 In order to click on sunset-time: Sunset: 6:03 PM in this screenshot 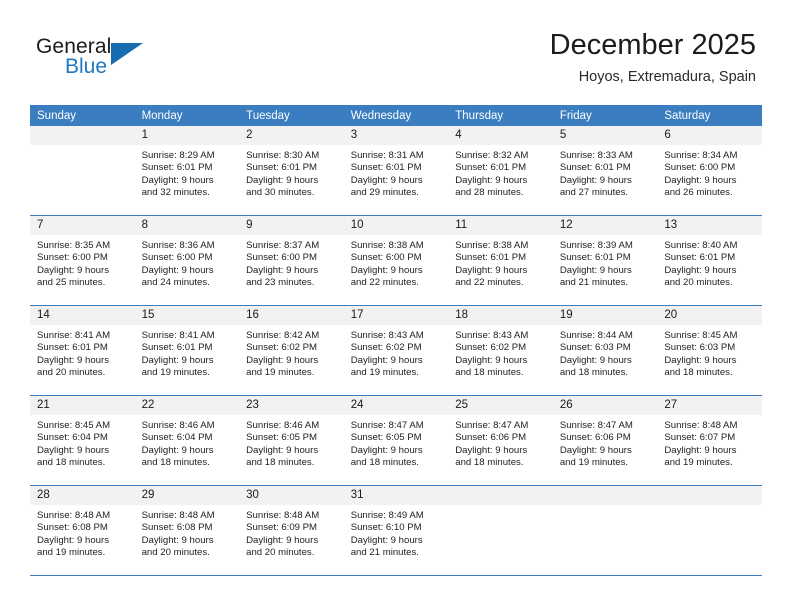, I will do `click(700, 348)`.